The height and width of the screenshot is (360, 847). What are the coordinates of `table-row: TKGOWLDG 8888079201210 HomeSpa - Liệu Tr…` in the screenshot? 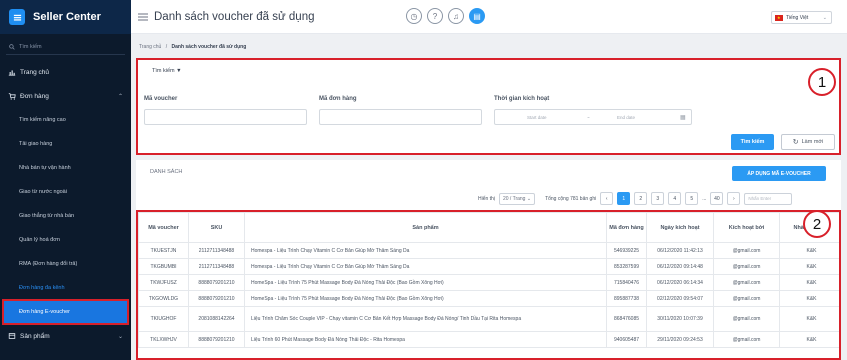 It's located at (488, 298).